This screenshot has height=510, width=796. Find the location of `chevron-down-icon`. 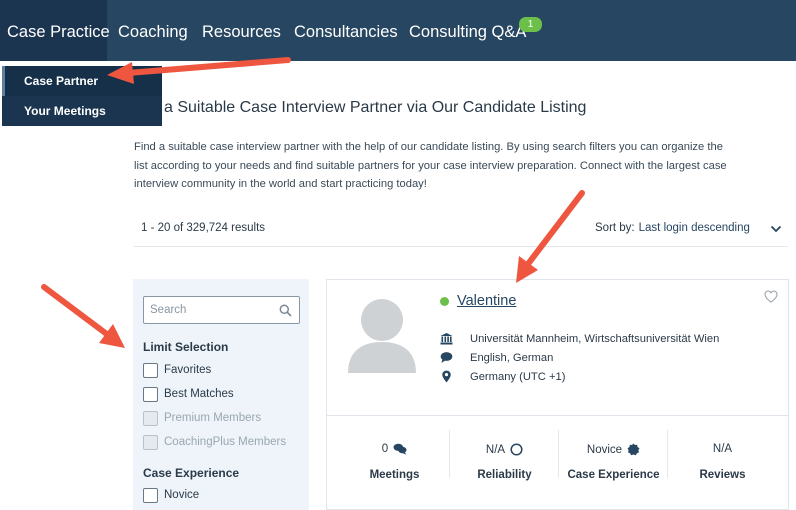

chevron-down-icon is located at coordinates (776, 229).